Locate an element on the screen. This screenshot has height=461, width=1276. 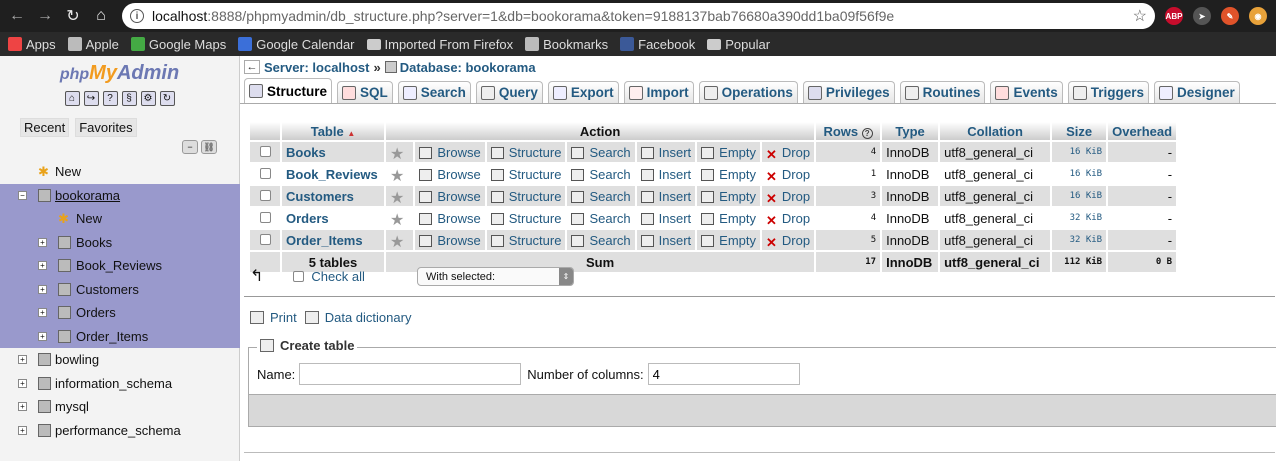
empty-action: Empty is located at coordinates (729, 218).